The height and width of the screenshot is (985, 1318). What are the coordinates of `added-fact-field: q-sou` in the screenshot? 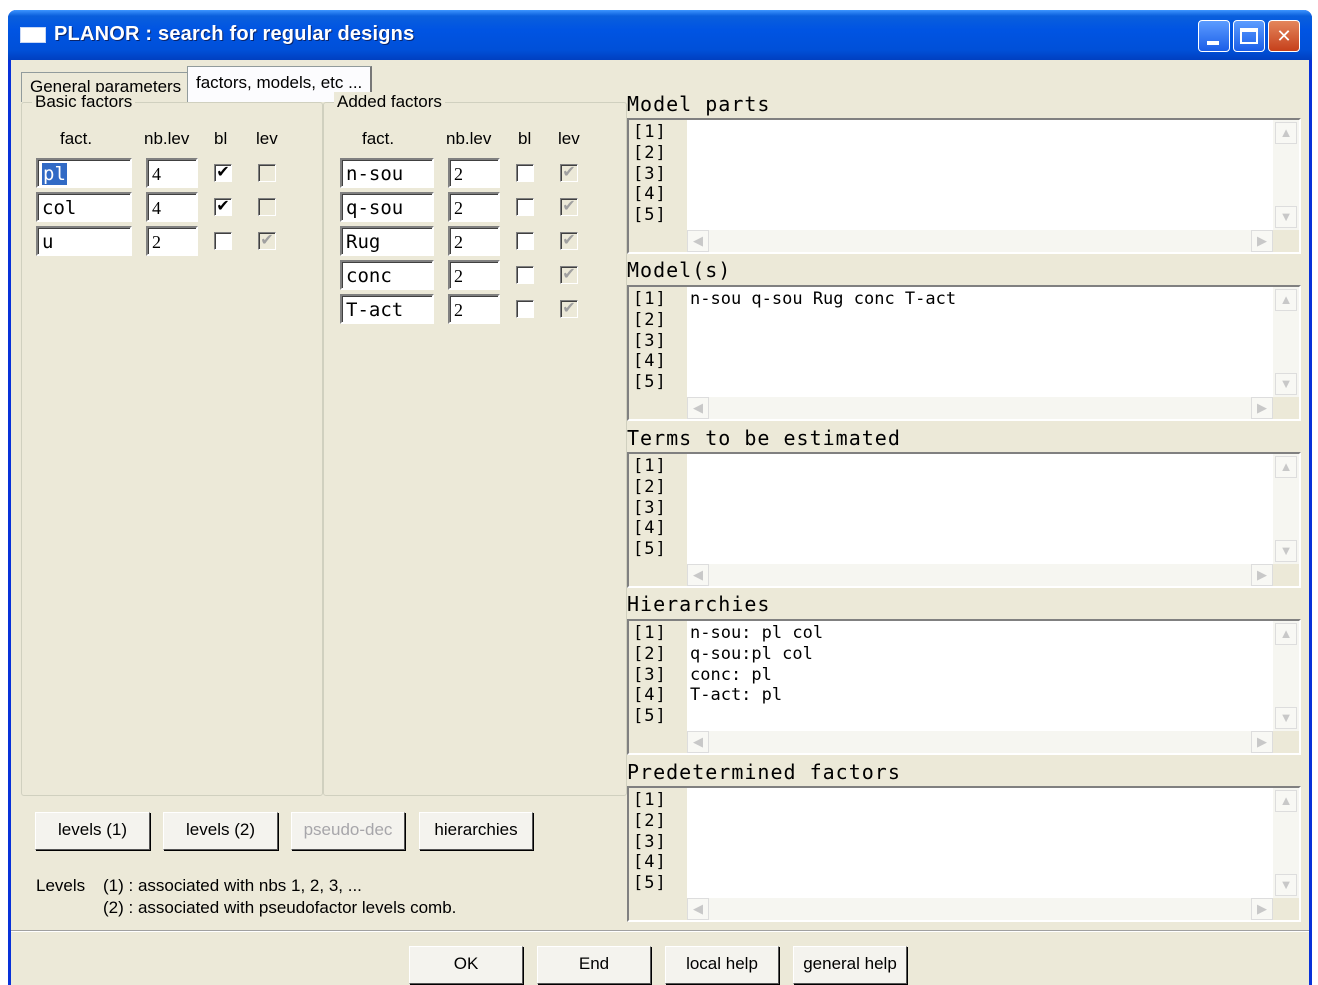 It's located at (387, 207).